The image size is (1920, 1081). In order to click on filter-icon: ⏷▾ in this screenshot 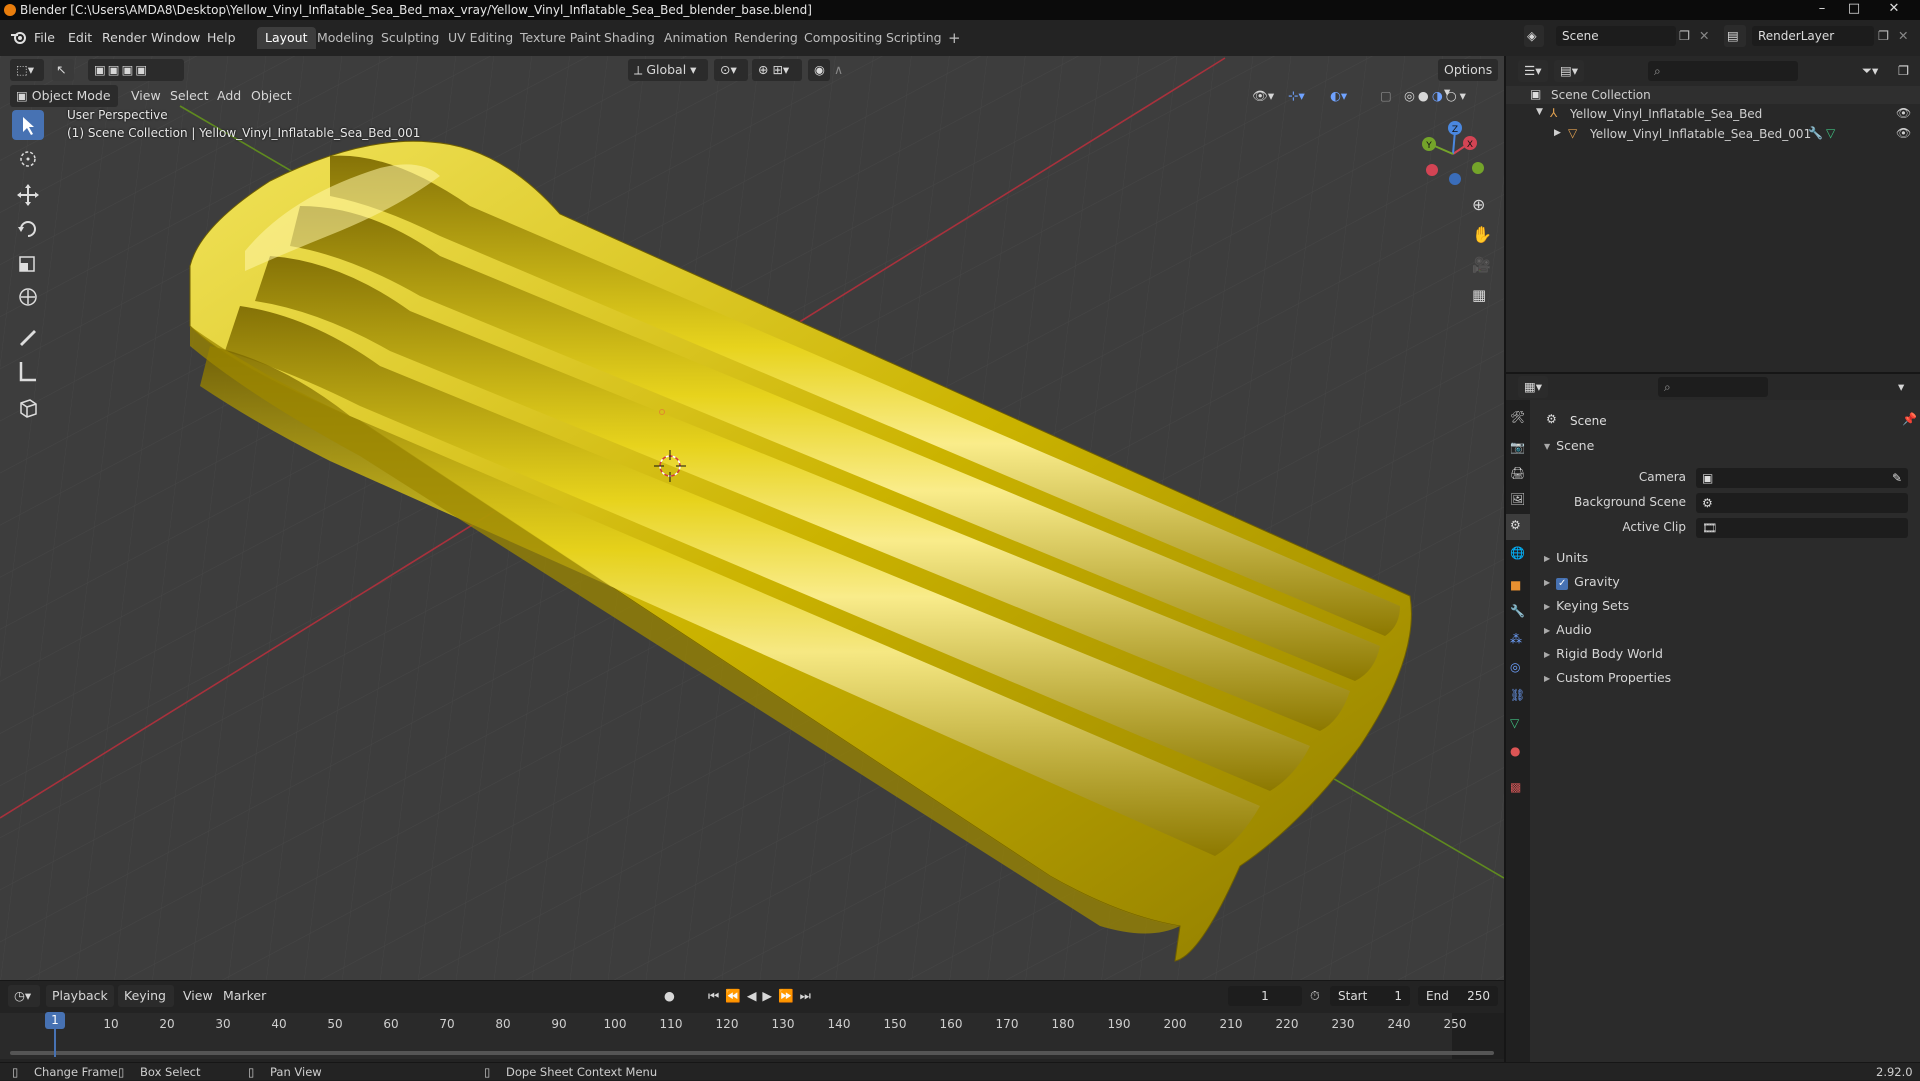, I will do `click(1870, 71)`.